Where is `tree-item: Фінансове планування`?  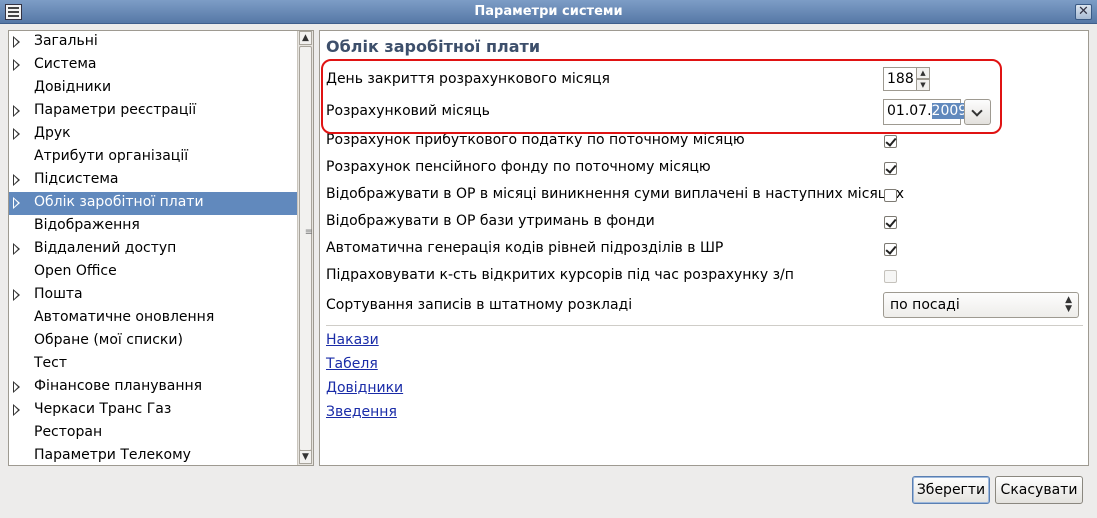 tree-item: Фінансове планування is located at coordinates (153, 387).